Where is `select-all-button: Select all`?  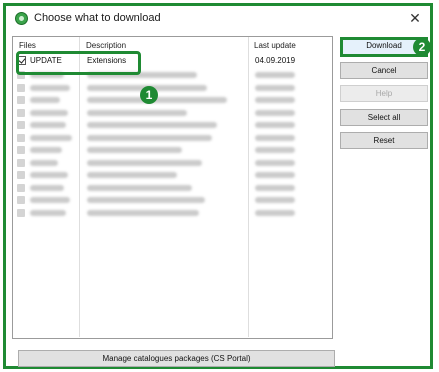 select-all-button: Select all is located at coordinates (384, 117).